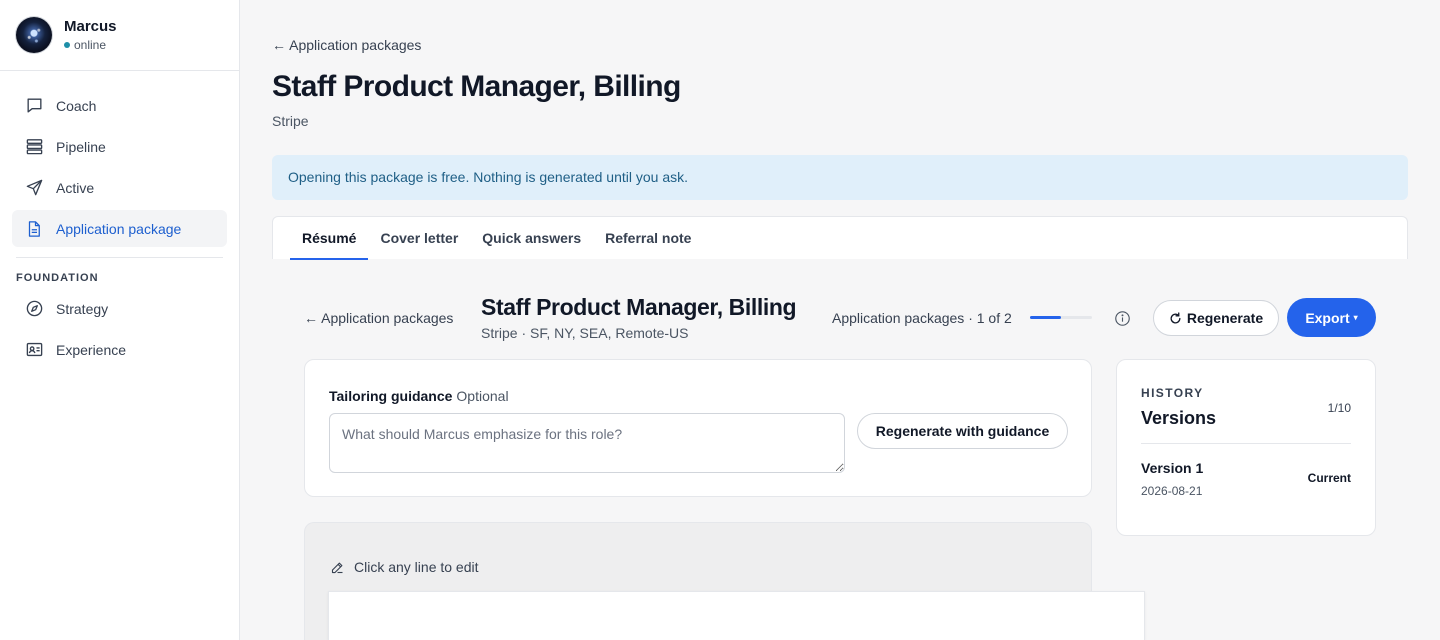 Image resolution: width=1440 pixels, height=640 pixels. What do you see at coordinates (1172, 393) in the screenshot?
I see `history-eyebrow: HISTORY` at bounding box center [1172, 393].